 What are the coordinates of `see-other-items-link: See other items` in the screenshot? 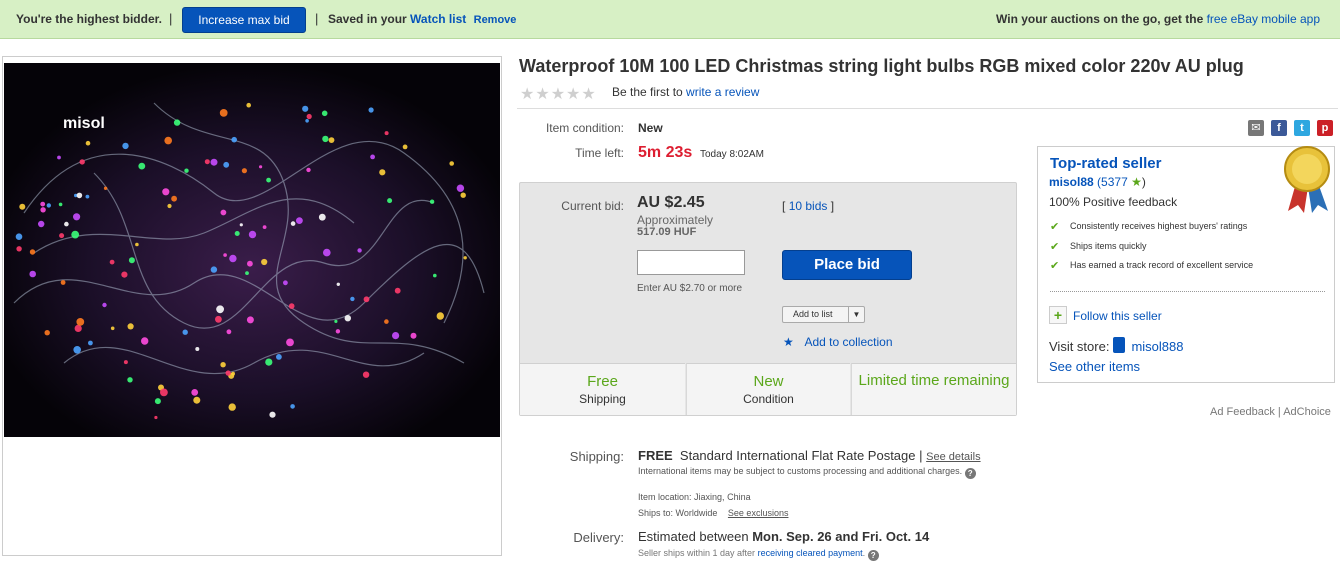 It's located at (1094, 366).